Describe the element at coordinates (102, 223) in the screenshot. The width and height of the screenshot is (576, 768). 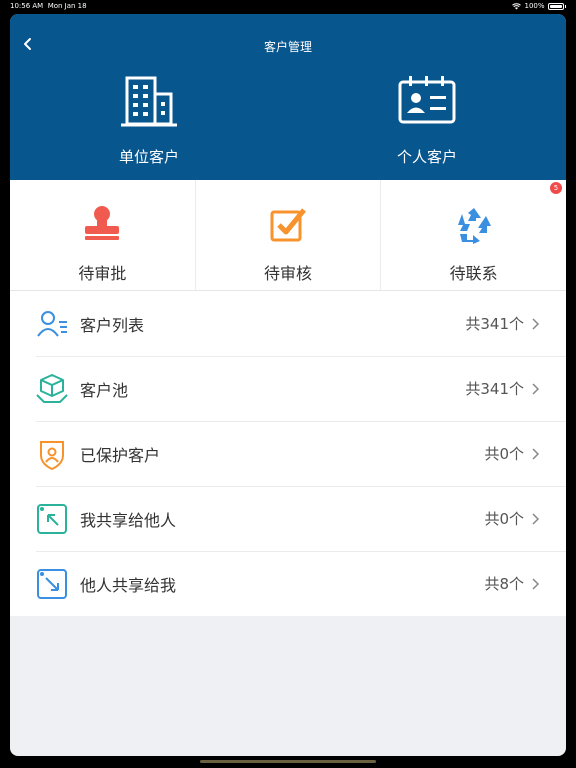
I see `stamp-icon` at that location.